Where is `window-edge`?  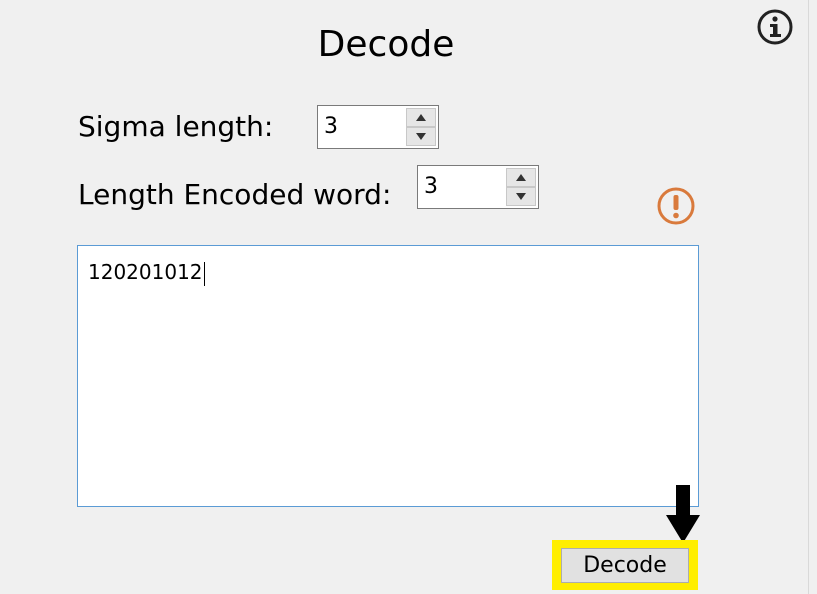 window-edge is located at coordinates (808, 297).